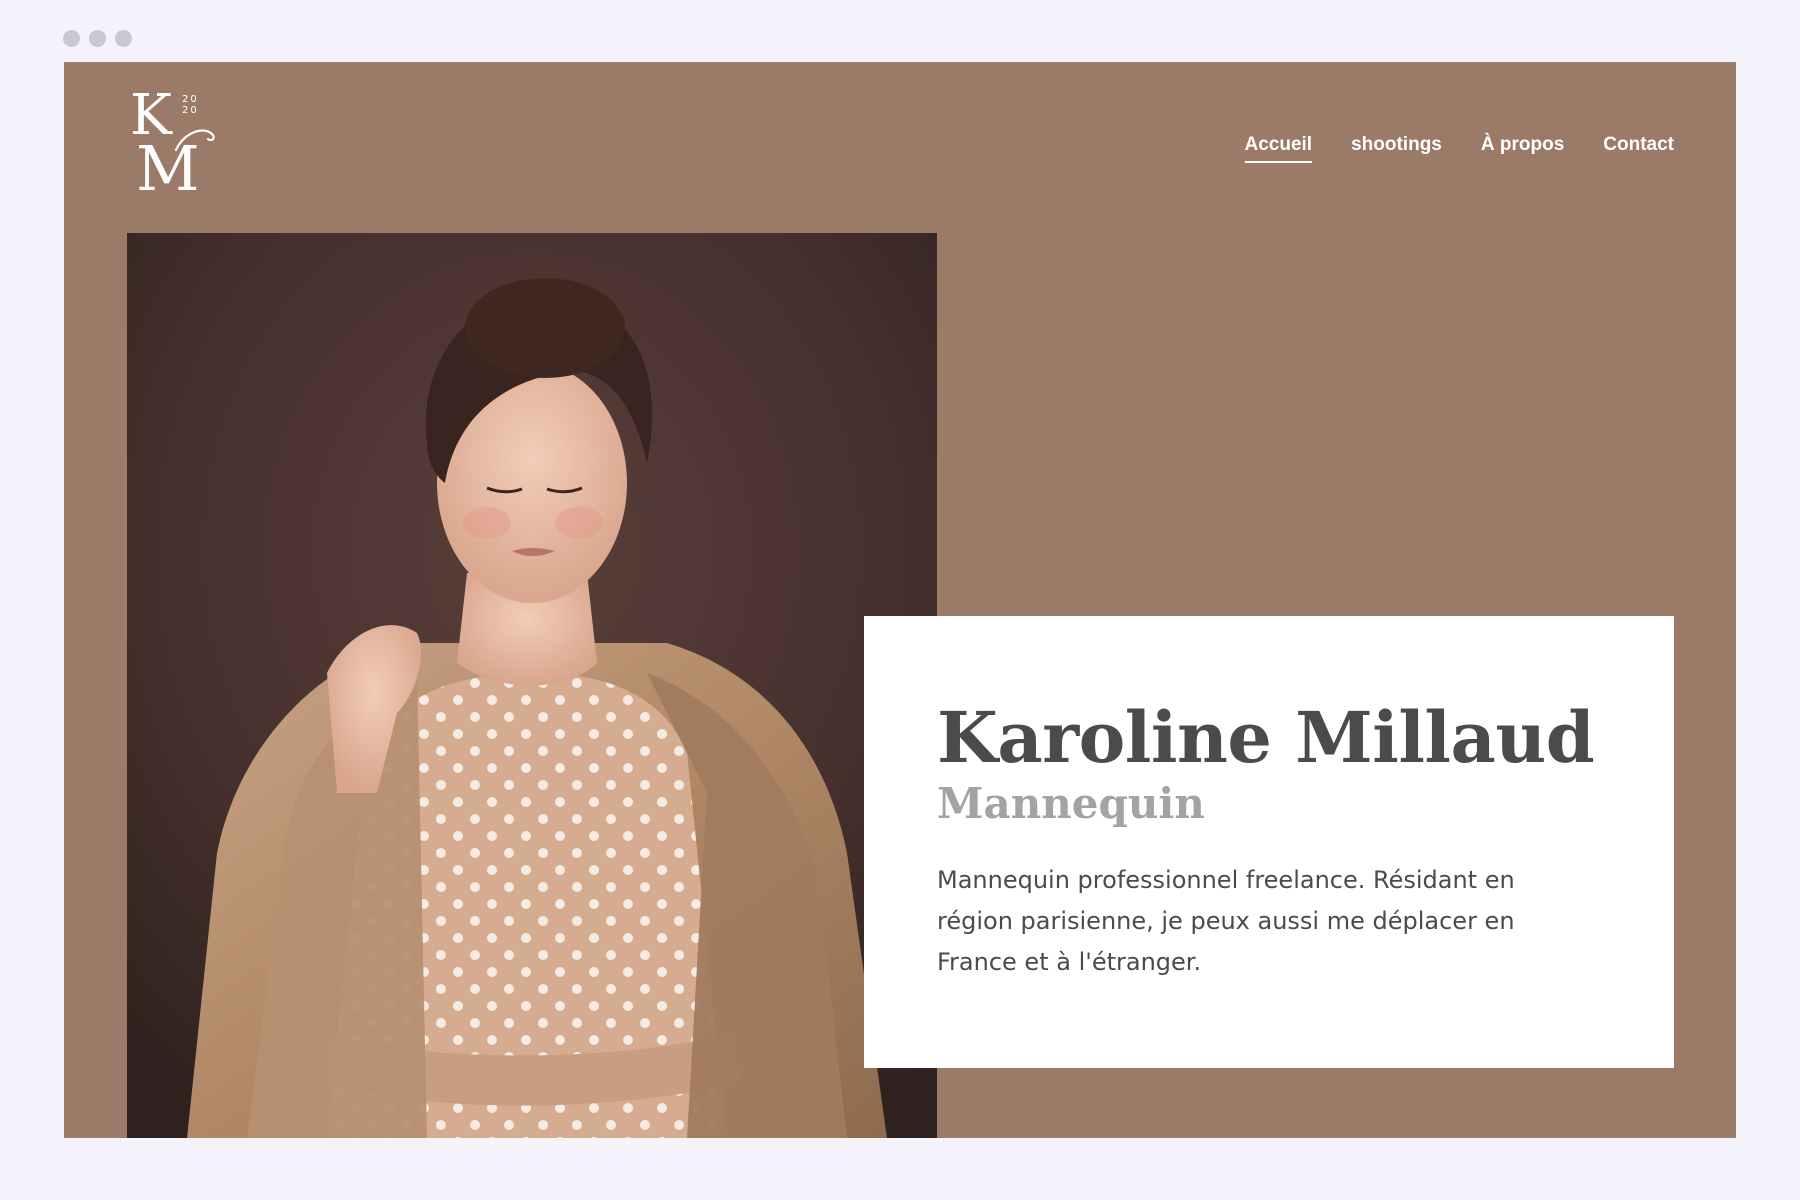 Image resolution: width=1800 pixels, height=1200 pixels. What do you see at coordinates (1459, 147) in the screenshot?
I see `main-nav: Accueil shootings À propos Contact` at bounding box center [1459, 147].